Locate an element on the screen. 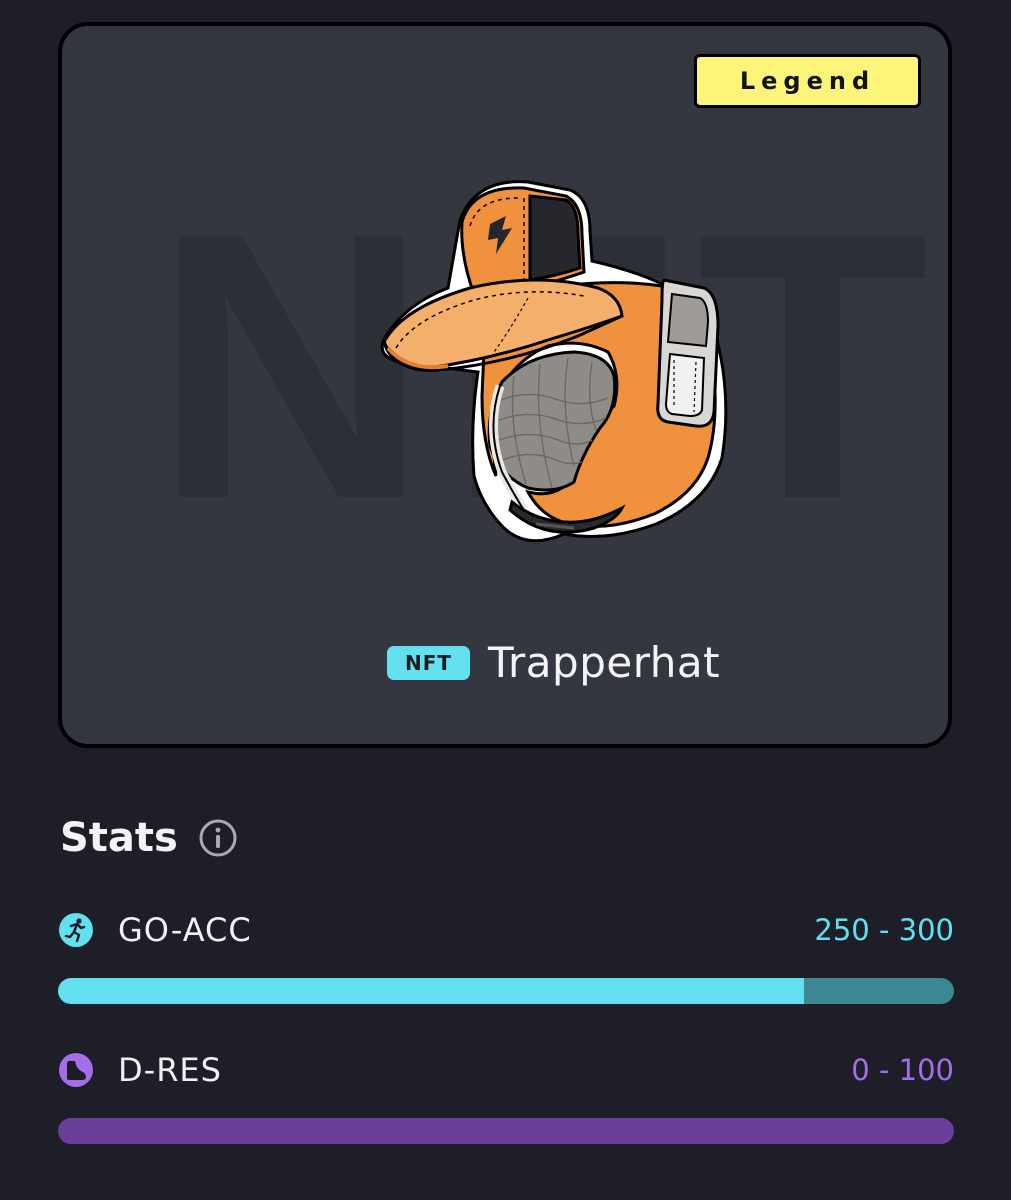  stats-header: Stats is located at coordinates (149, 838).